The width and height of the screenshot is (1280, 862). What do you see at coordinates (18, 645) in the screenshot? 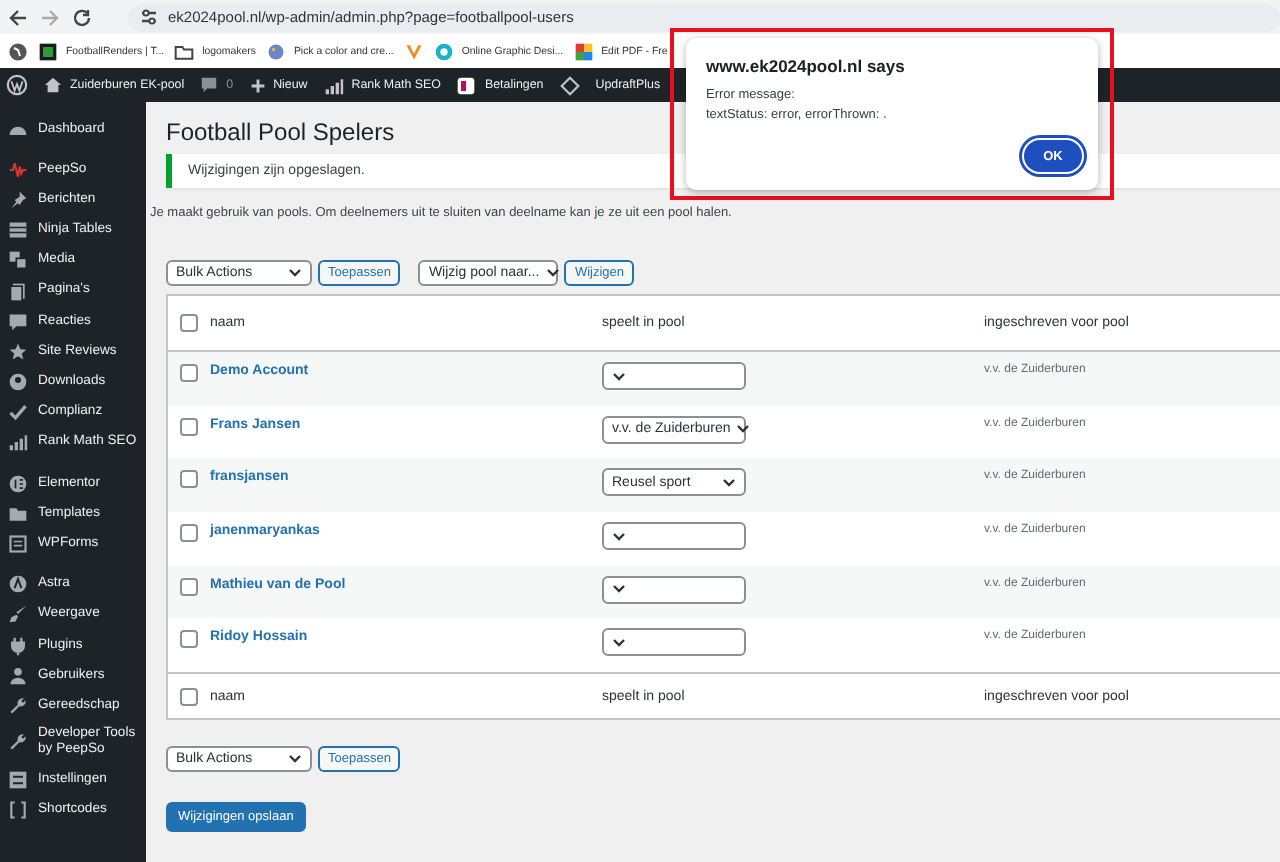
I see `plug-icon` at bounding box center [18, 645].